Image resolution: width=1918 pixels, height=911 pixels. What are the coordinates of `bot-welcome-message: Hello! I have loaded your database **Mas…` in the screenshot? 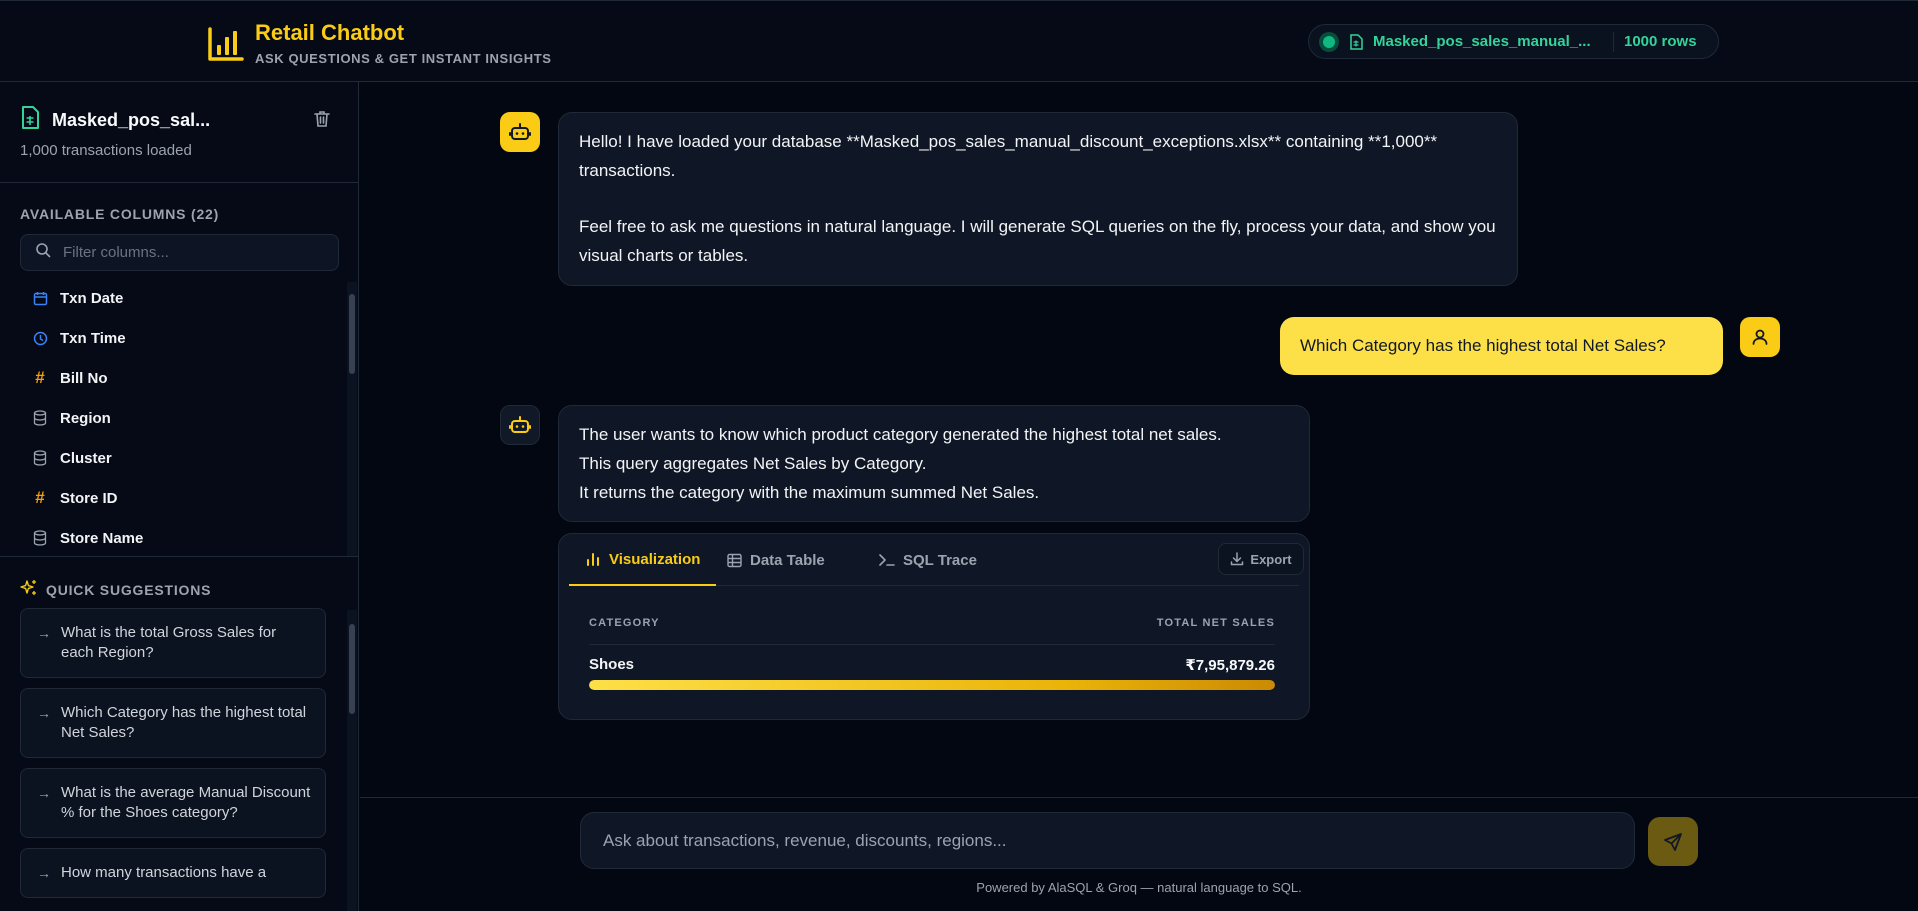 It's located at (1038, 199).